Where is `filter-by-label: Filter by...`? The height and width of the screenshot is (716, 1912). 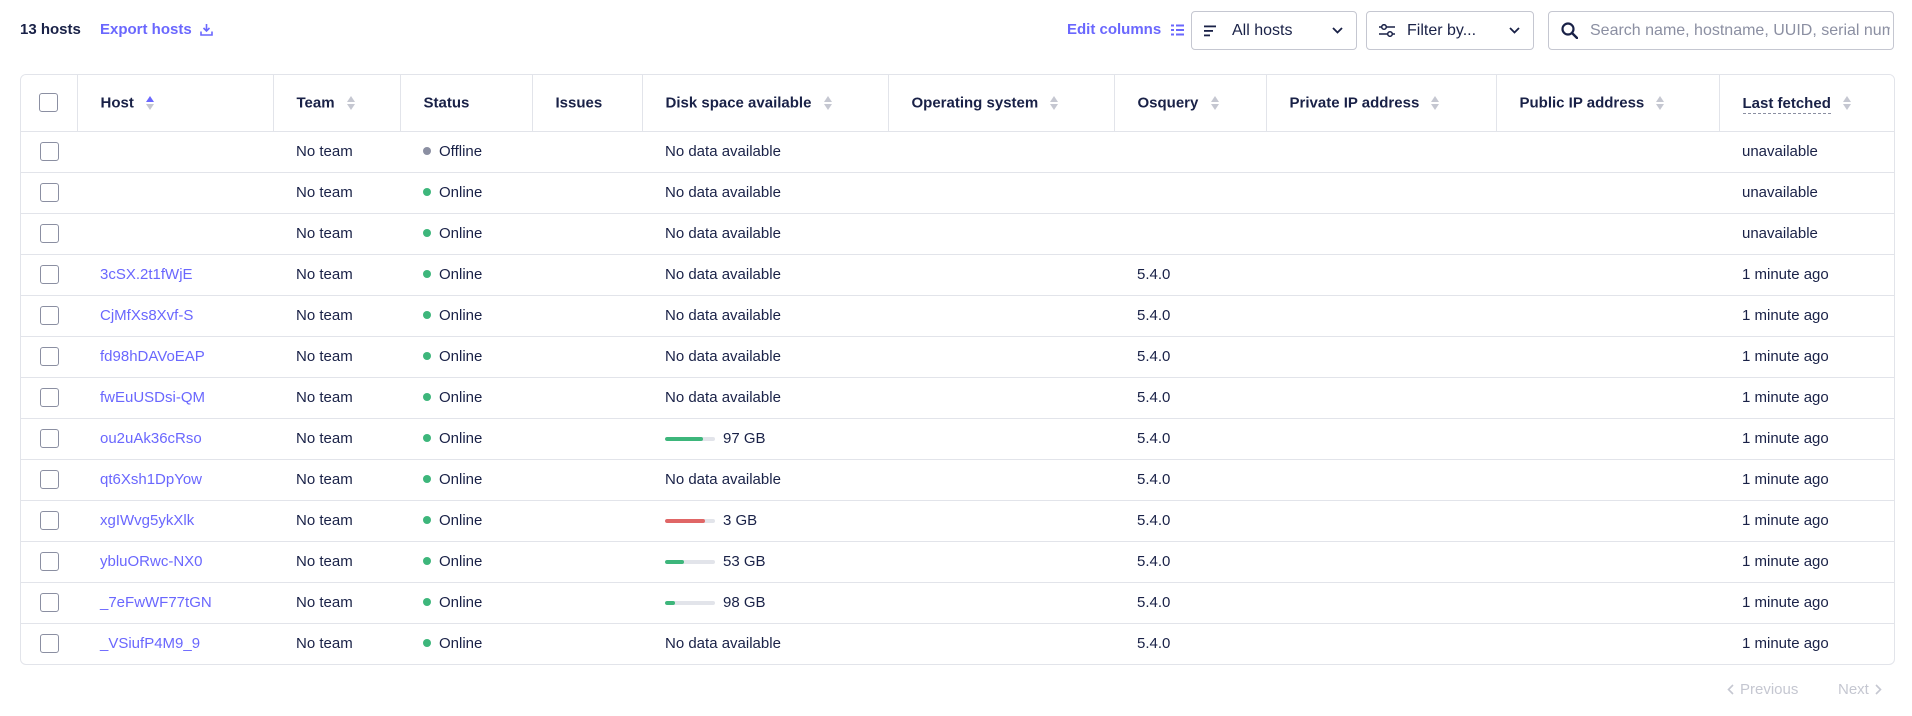
filter-by-label: Filter by... is located at coordinates (1442, 30).